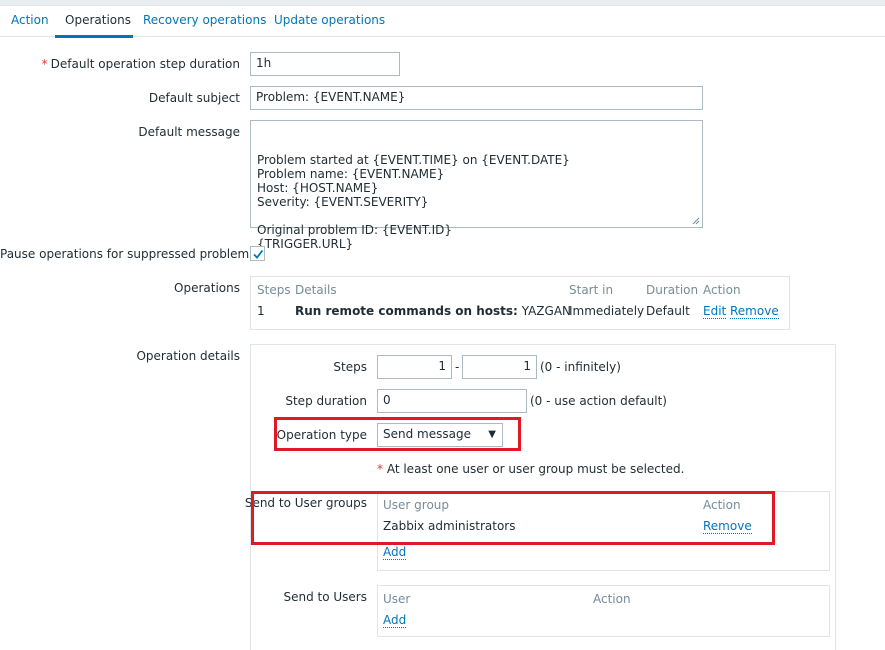 This screenshot has height=650, width=885. I want to click on tab-recovery-operations: Recovery operations, so click(204, 20).